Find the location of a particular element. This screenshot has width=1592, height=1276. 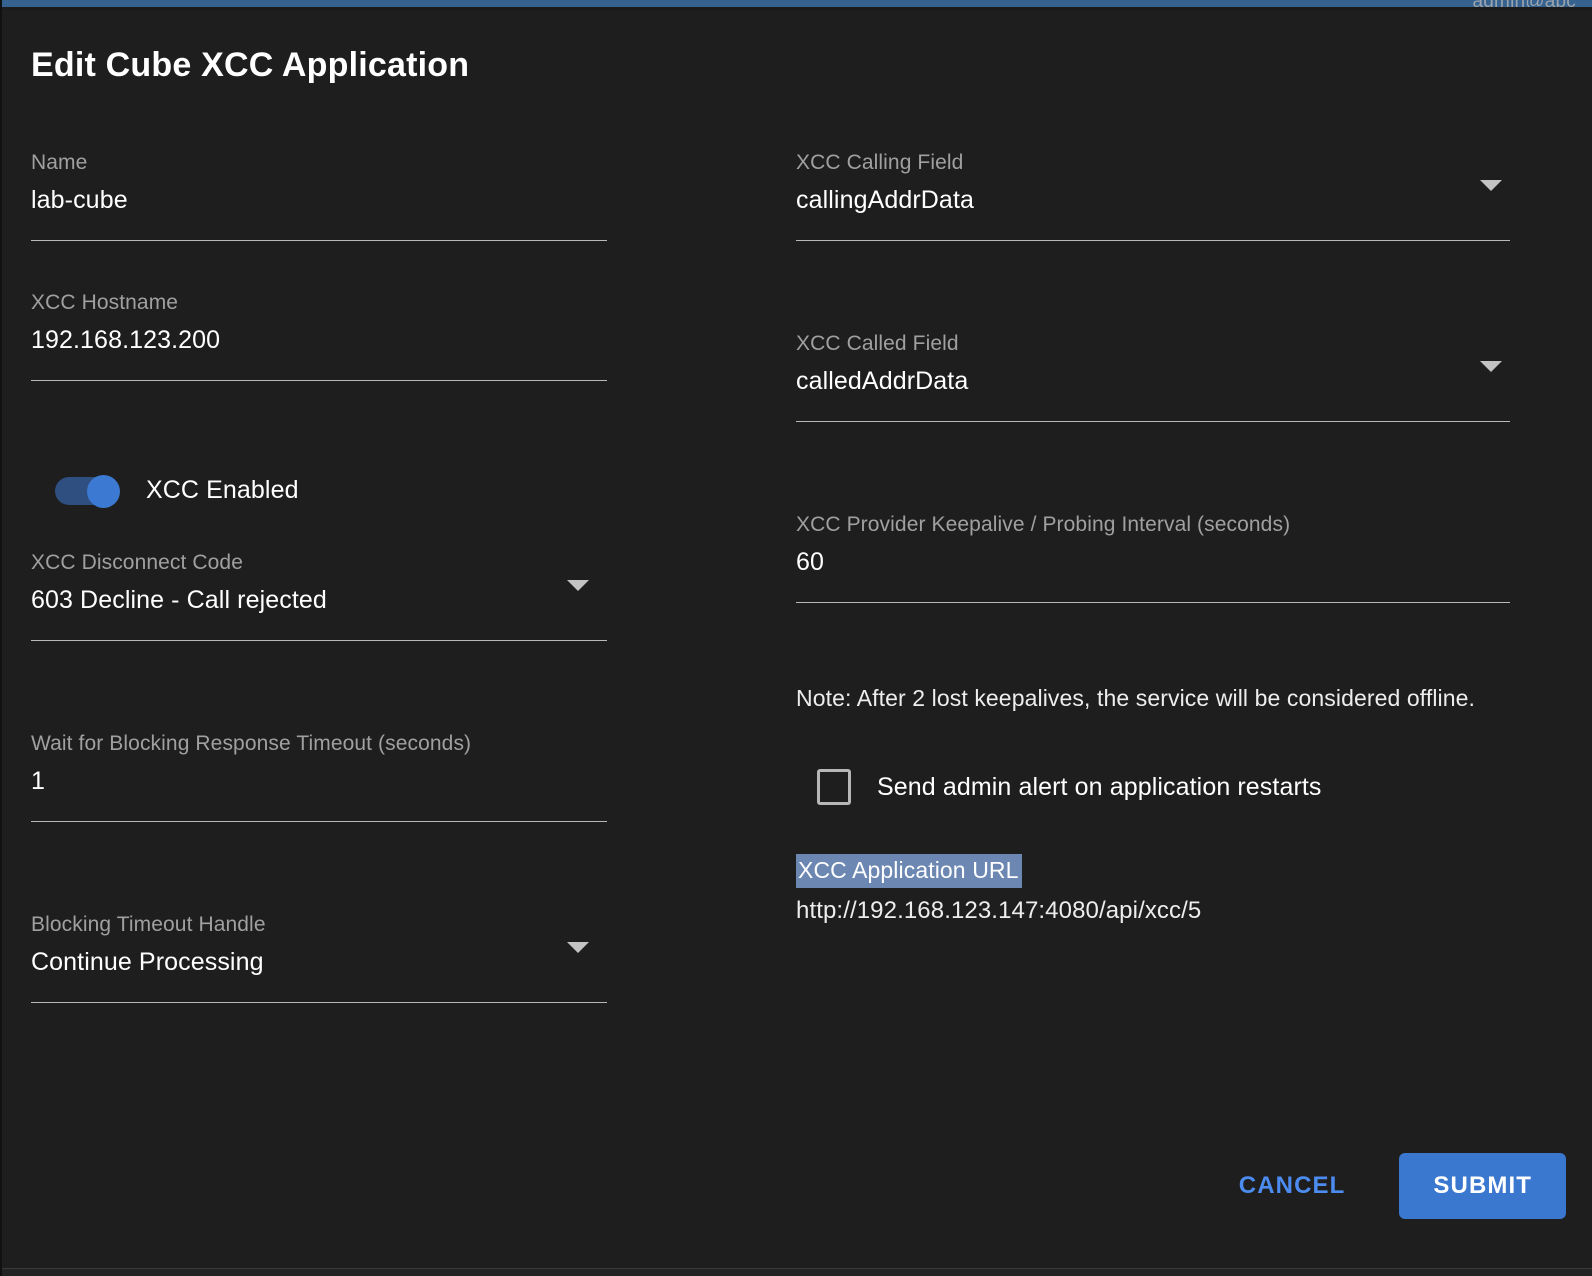

field-name: Name lab-cube is located at coordinates (319, 220).